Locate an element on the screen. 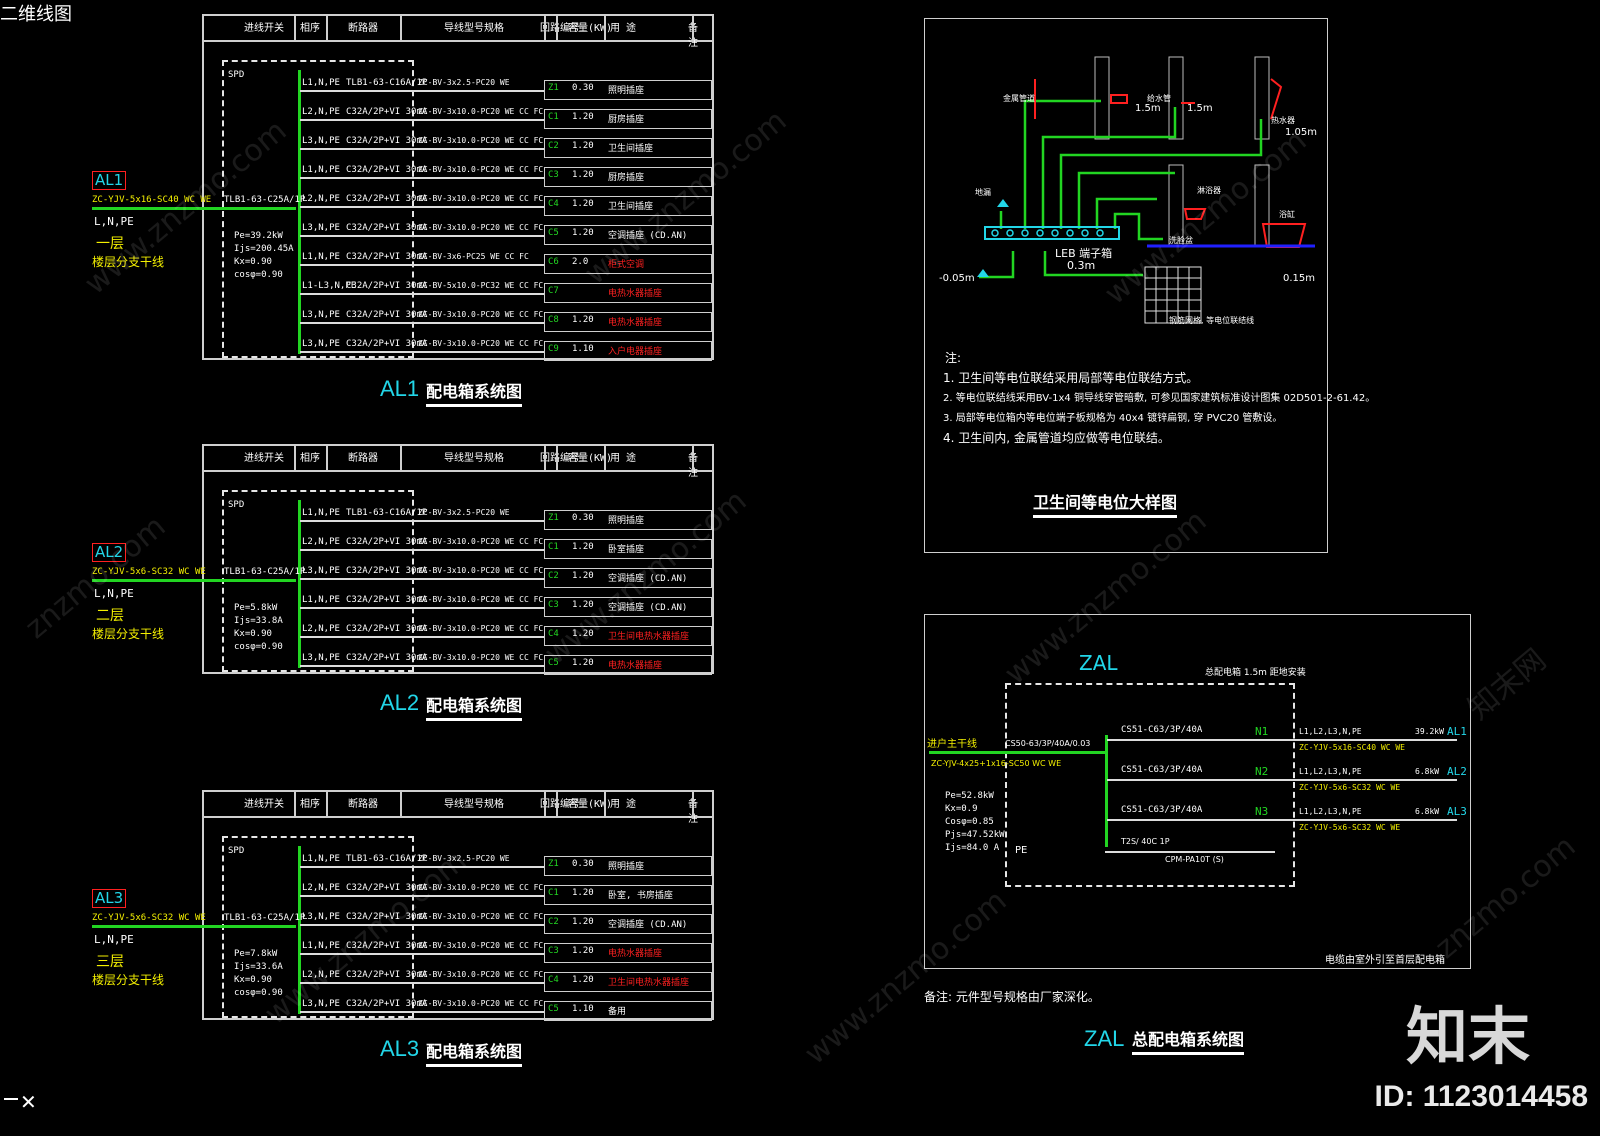 This screenshot has width=1600, height=1136. circuit-number: C7 is located at coordinates (553, 291).